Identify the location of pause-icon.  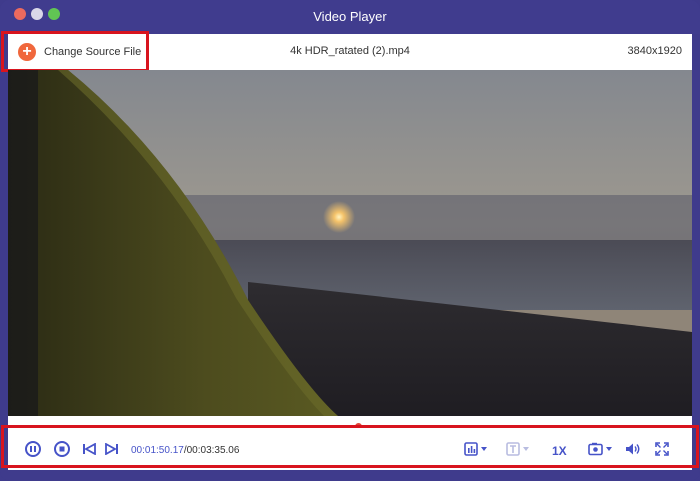
(33, 449).